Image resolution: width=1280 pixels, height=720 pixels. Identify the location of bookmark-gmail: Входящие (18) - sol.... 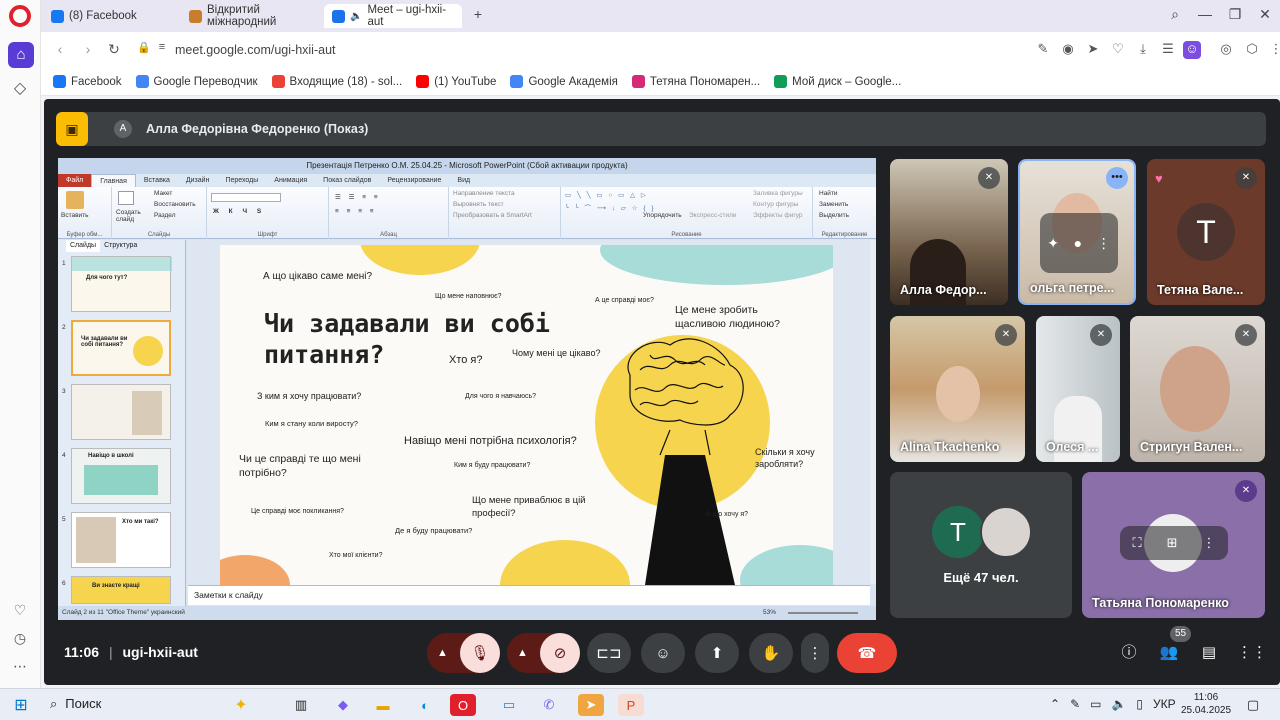
(336, 81).